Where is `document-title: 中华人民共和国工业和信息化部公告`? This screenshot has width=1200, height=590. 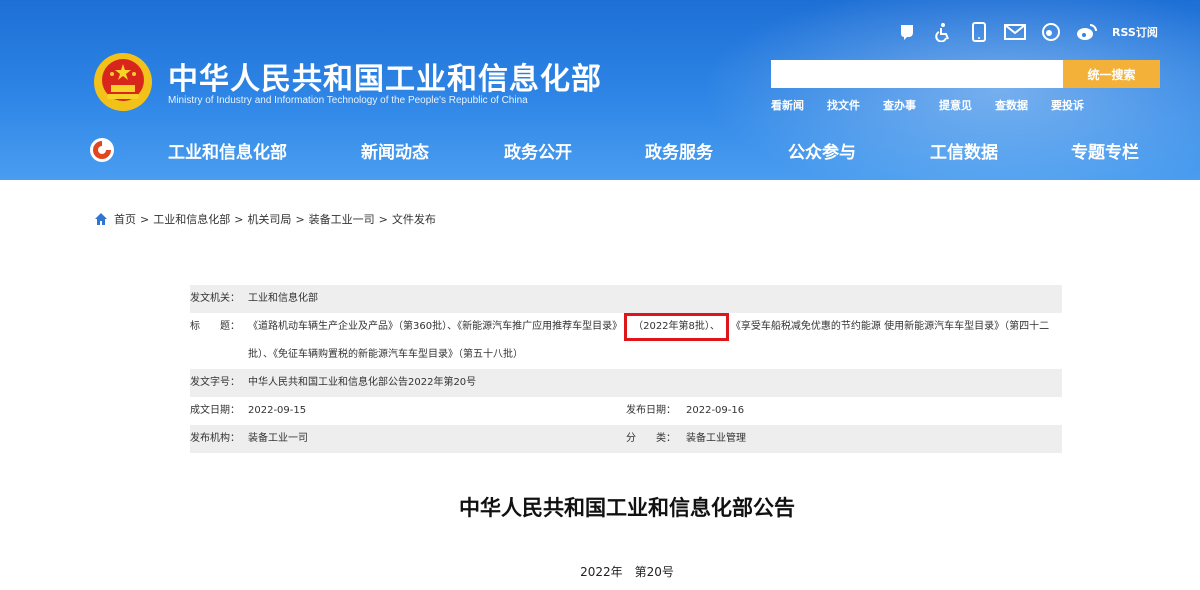 document-title: 中华人民共和国工业和信息化部公告 is located at coordinates (627, 508).